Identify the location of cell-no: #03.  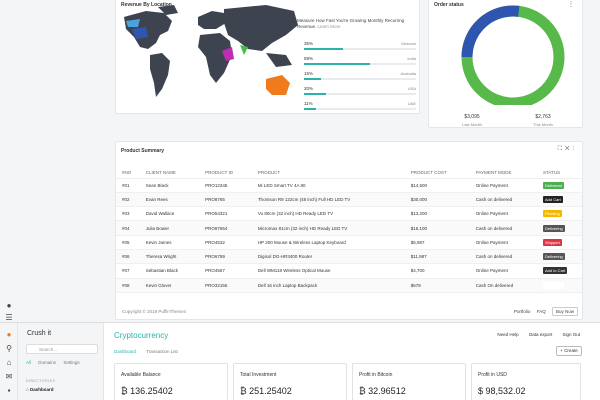
(128, 214).